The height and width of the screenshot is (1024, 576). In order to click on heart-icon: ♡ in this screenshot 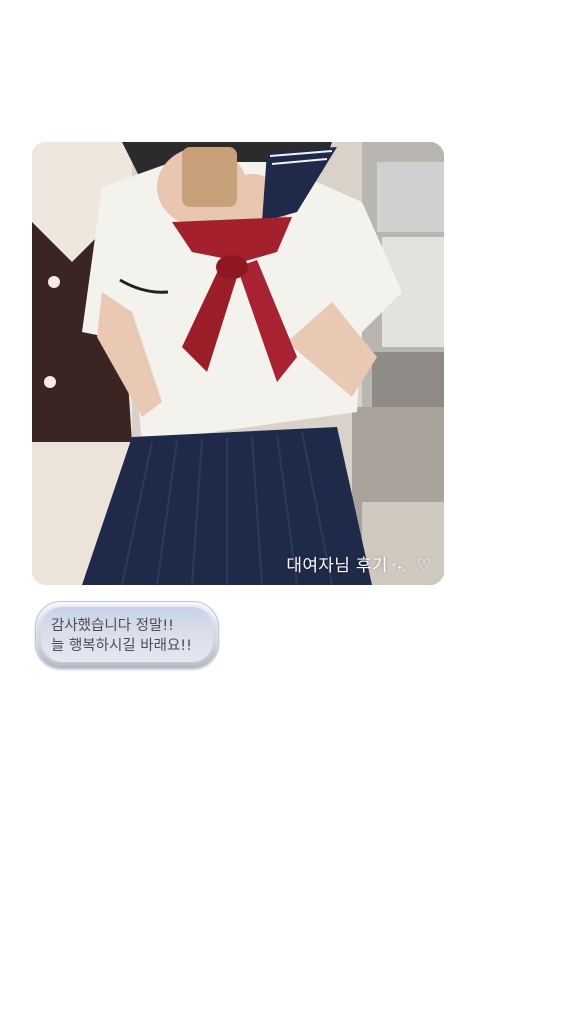, I will do `click(424, 566)`.